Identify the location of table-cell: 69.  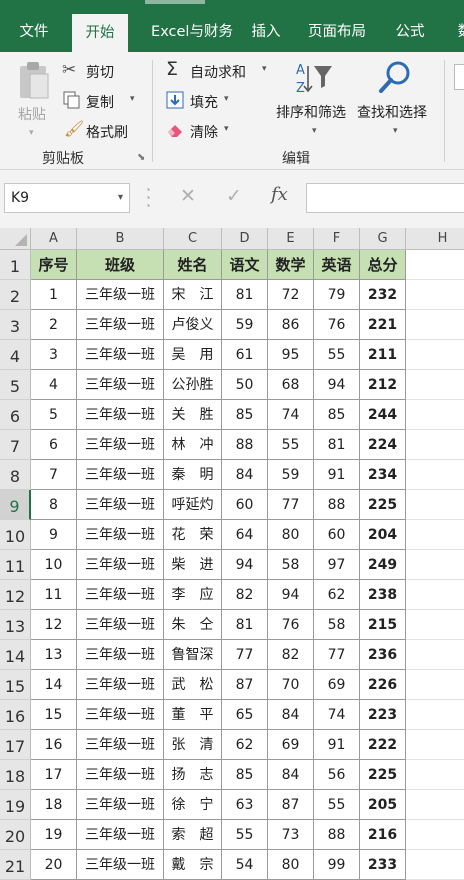
(291, 745).